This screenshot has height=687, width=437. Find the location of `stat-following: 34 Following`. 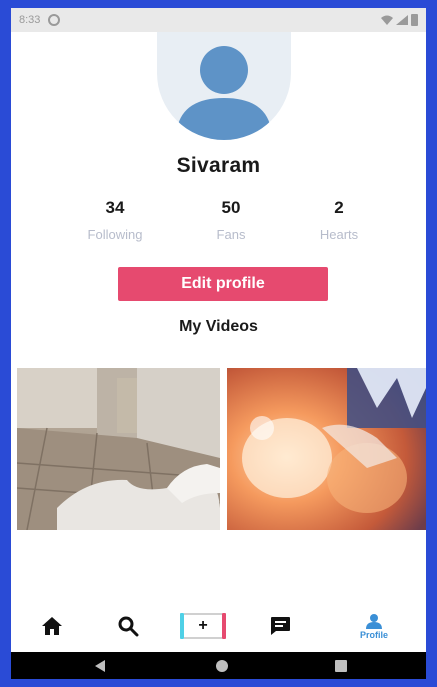

stat-following: 34 Following is located at coordinates (115, 220).